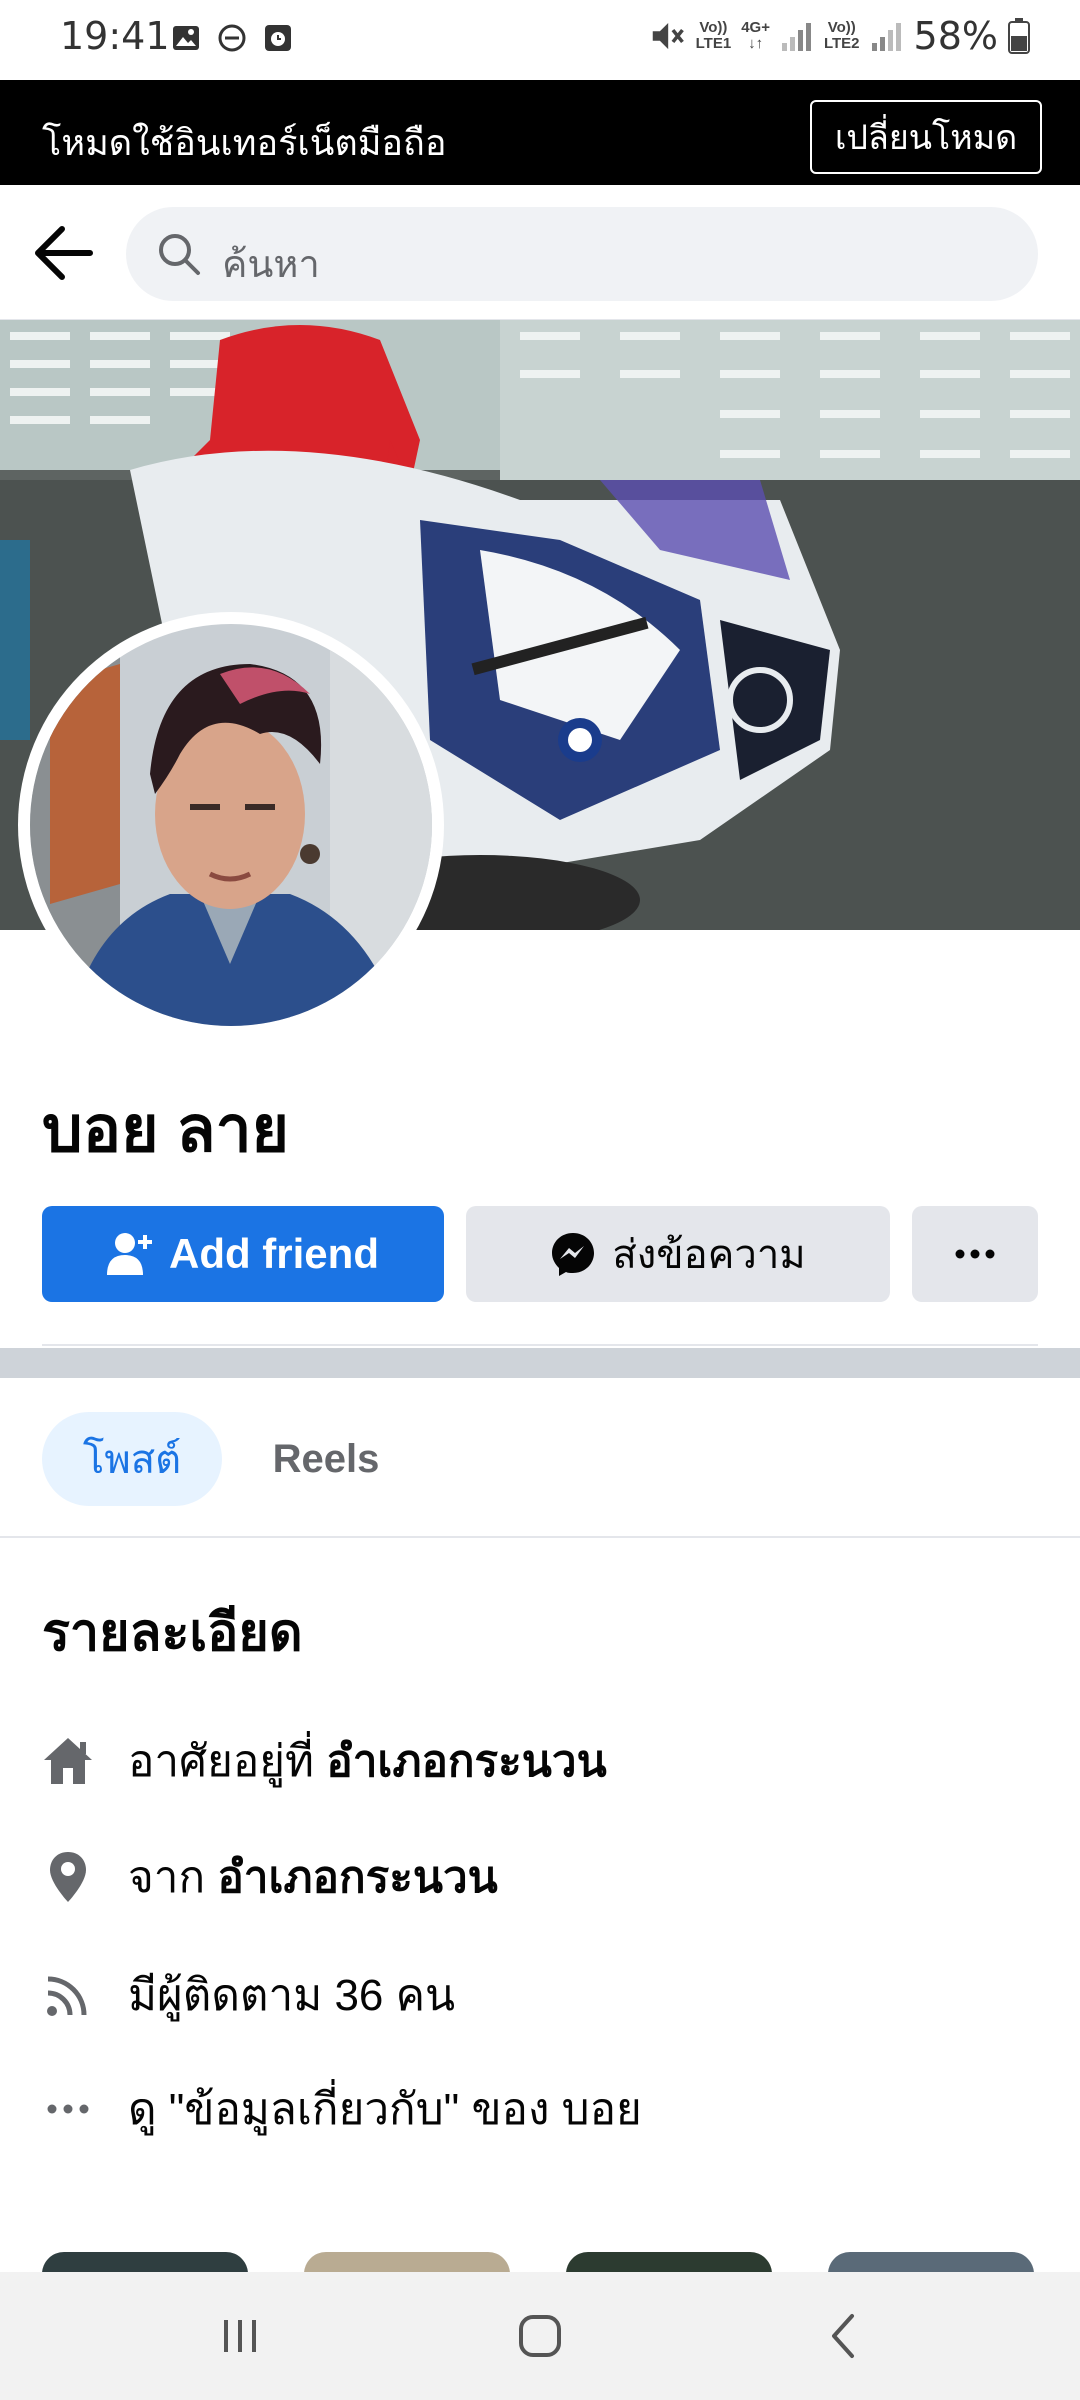 This screenshot has height=2400, width=1080. I want to click on profile-picture-image, so click(231, 825).